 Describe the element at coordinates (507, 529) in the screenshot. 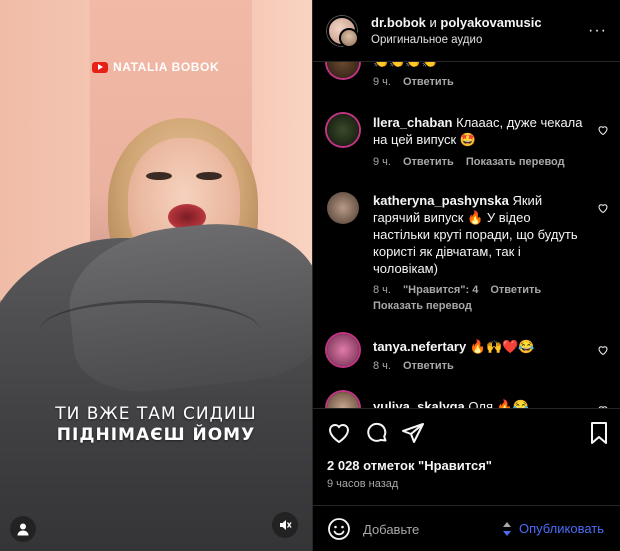

I see `sort-arrows-icon` at that location.